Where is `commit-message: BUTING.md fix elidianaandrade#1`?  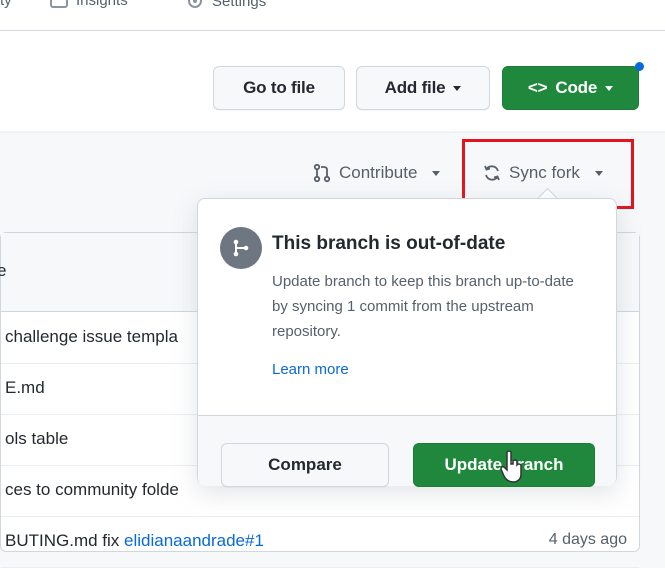 commit-message: BUTING.md fix elidianaandrade#1 is located at coordinates (134, 541).